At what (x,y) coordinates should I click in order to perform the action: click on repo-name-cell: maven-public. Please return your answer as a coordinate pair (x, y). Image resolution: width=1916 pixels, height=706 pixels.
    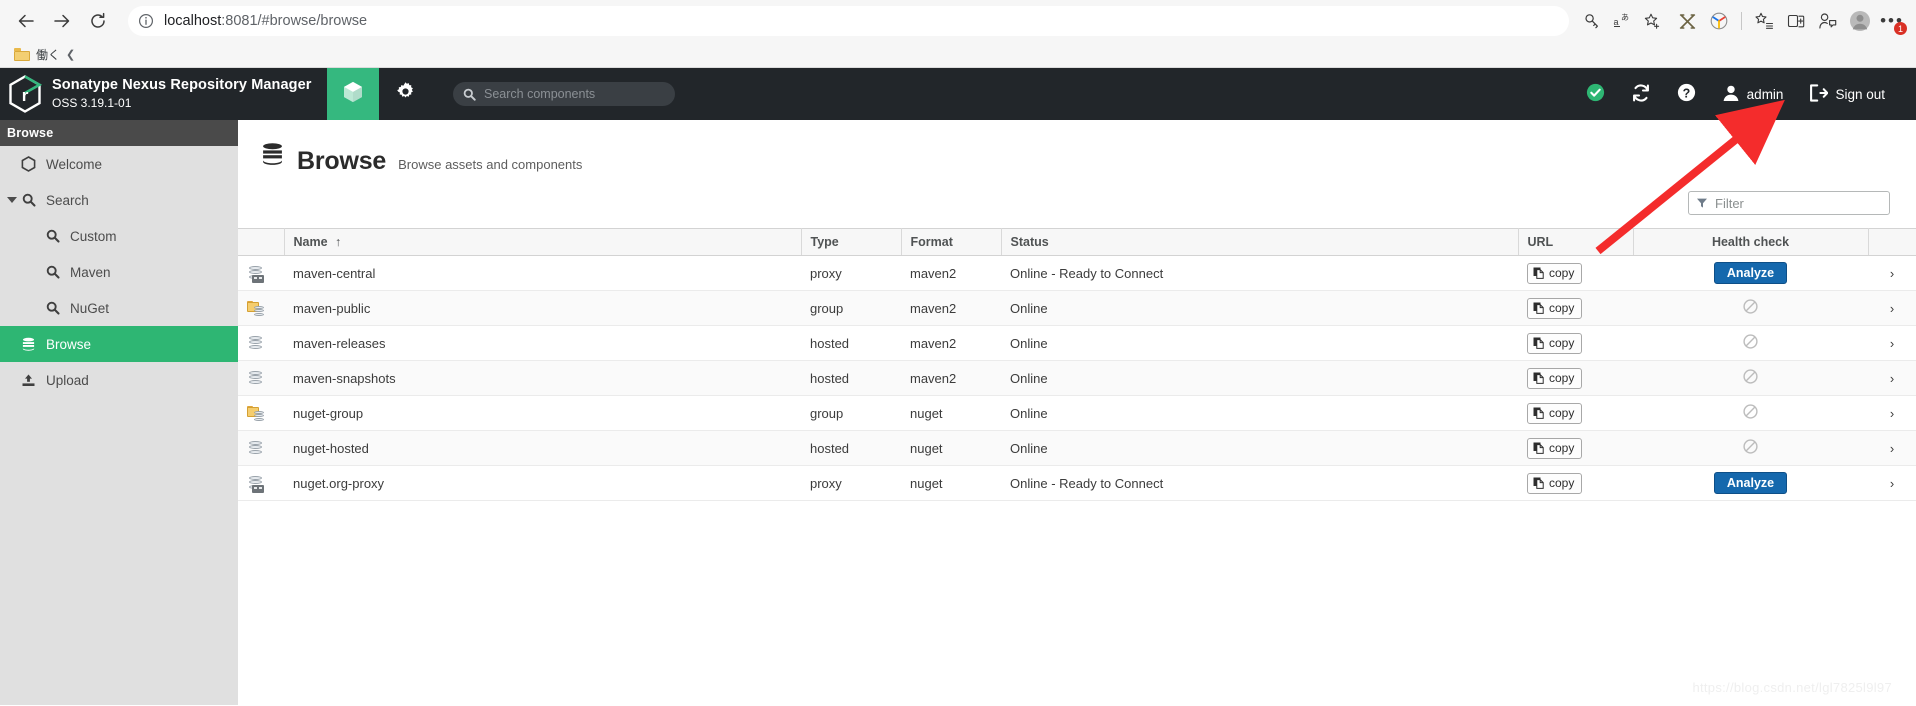
    Looking at the image, I should click on (542, 308).